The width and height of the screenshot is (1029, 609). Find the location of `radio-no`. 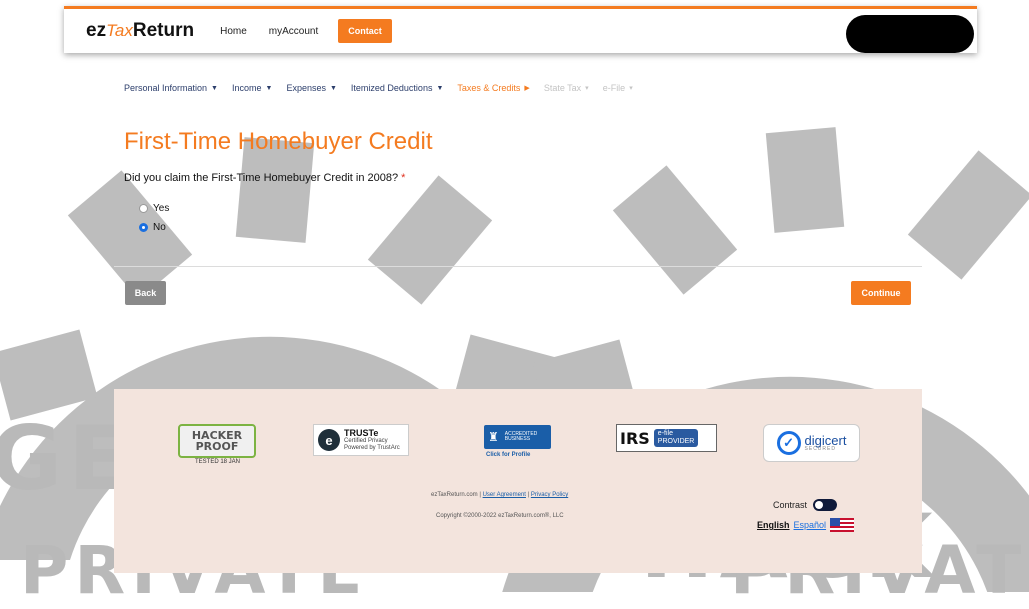

radio-no is located at coordinates (143, 227).